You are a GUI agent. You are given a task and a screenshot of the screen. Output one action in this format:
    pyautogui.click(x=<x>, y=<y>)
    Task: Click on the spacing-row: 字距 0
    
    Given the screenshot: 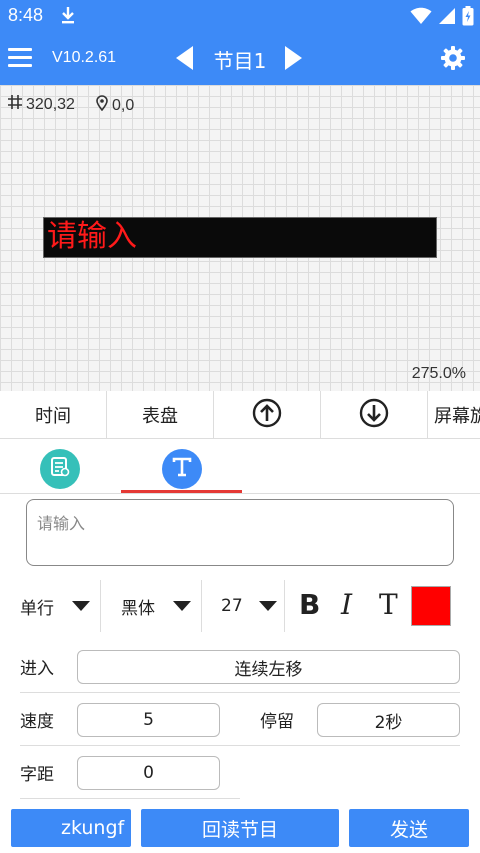 What is the action you would take?
    pyautogui.click(x=240, y=772)
    